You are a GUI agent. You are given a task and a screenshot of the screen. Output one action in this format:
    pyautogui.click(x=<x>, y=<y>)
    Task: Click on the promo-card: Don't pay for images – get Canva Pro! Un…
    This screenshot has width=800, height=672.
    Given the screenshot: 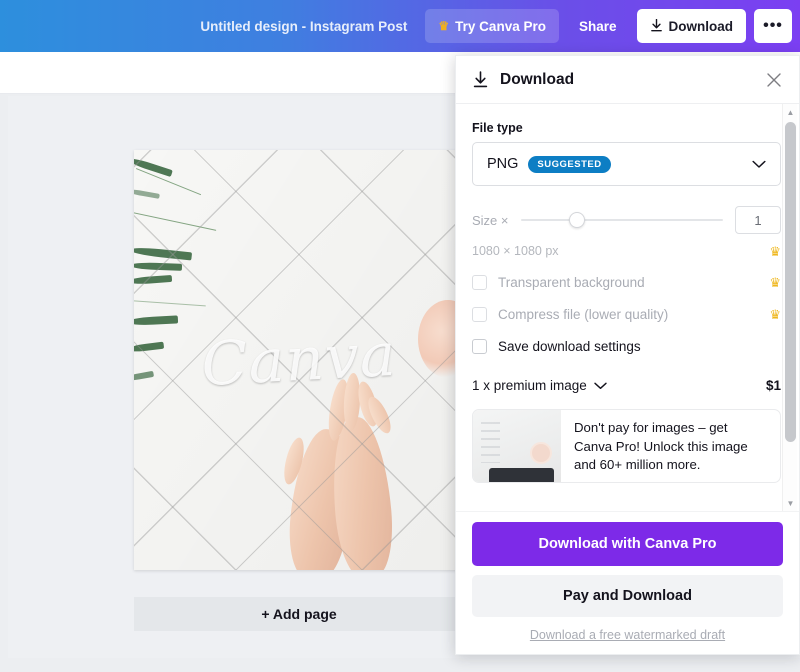 What is the action you would take?
    pyautogui.click(x=626, y=446)
    